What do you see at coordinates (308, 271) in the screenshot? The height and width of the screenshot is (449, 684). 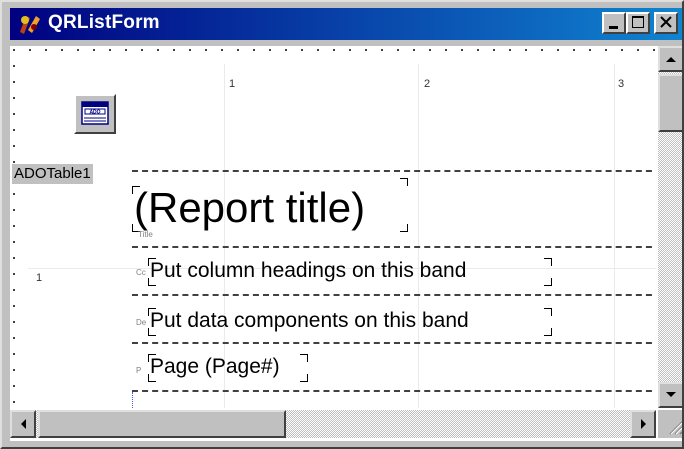 I see `column-headings-label: Put column headings on this band` at bounding box center [308, 271].